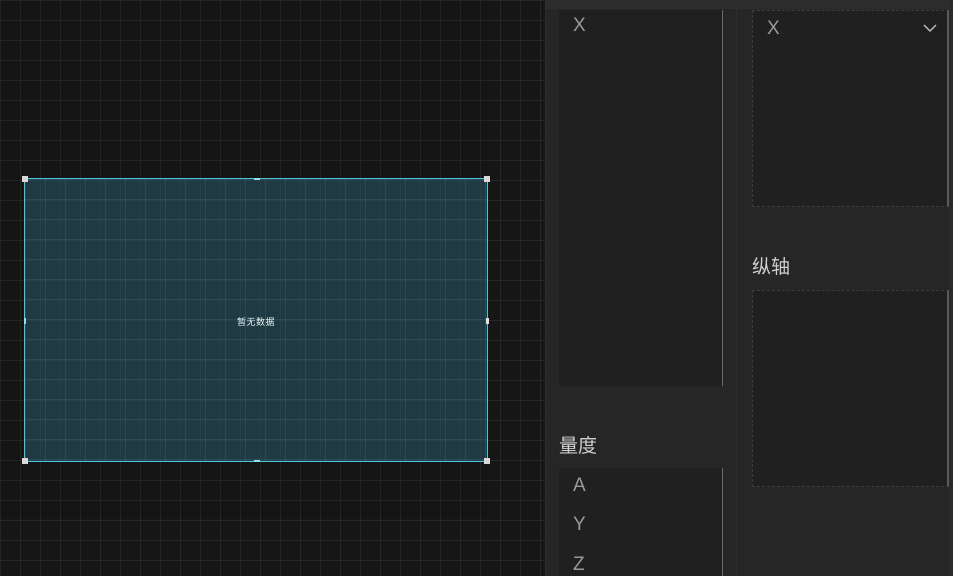 This screenshot has height=576, width=953. What do you see at coordinates (25, 179) in the screenshot?
I see `resize-handle-top-left` at bounding box center [25, 179].